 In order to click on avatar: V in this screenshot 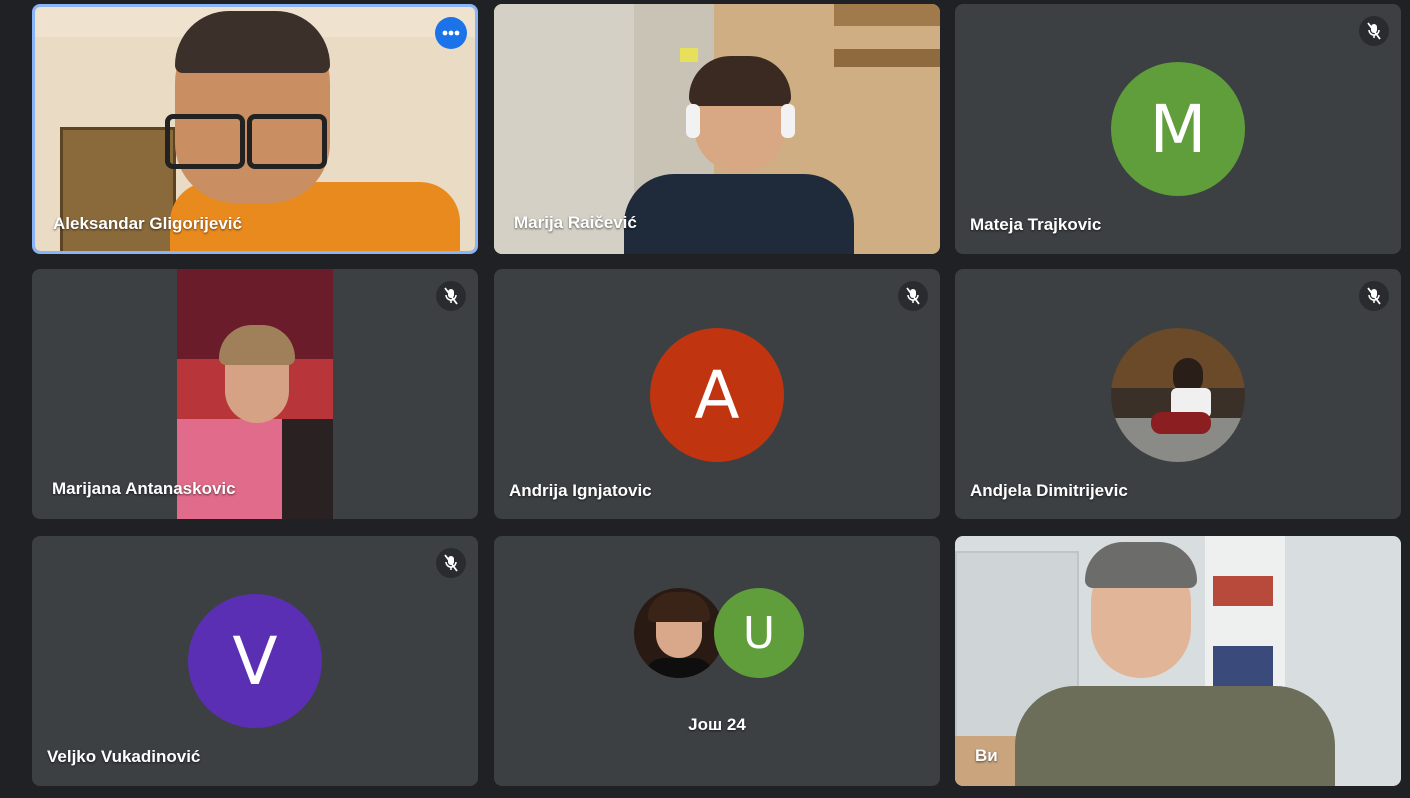, I will do `click(255, 661)`.